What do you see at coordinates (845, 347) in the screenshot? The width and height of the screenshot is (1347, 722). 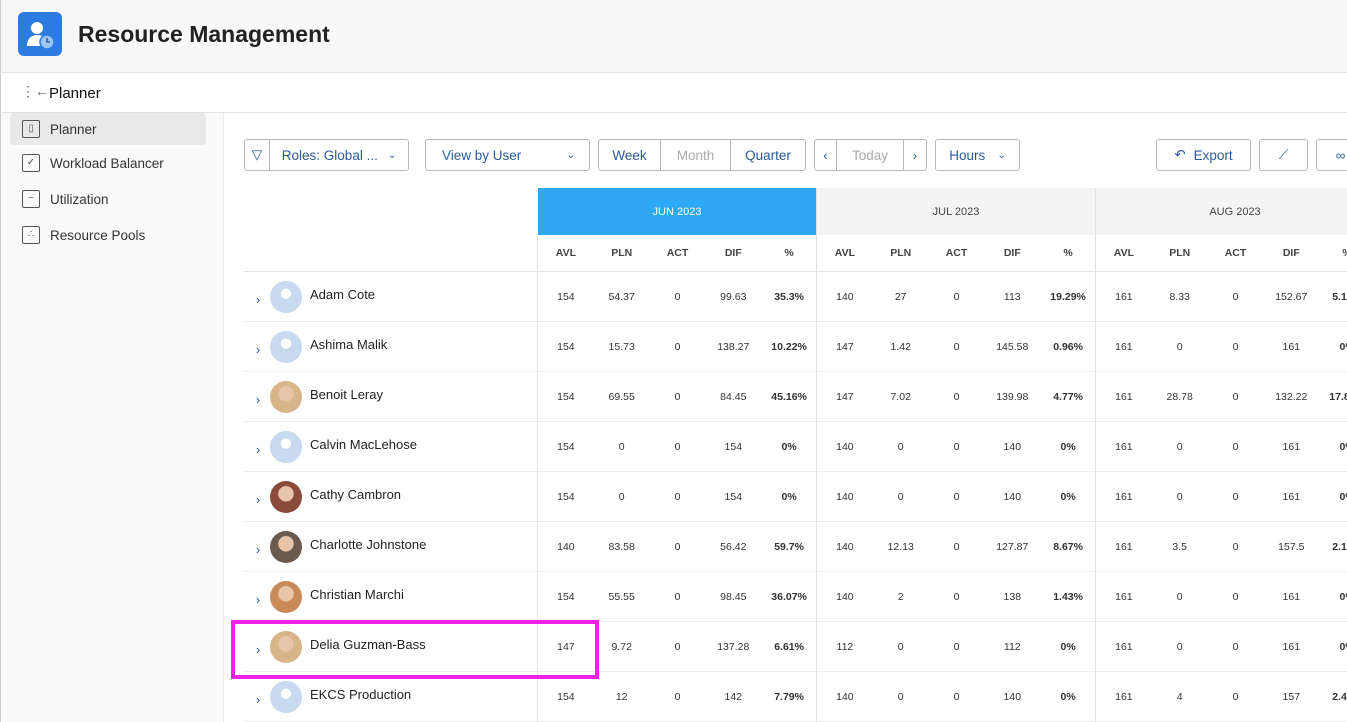 I see `value-avl: 147` at bounding box center [845, 347].